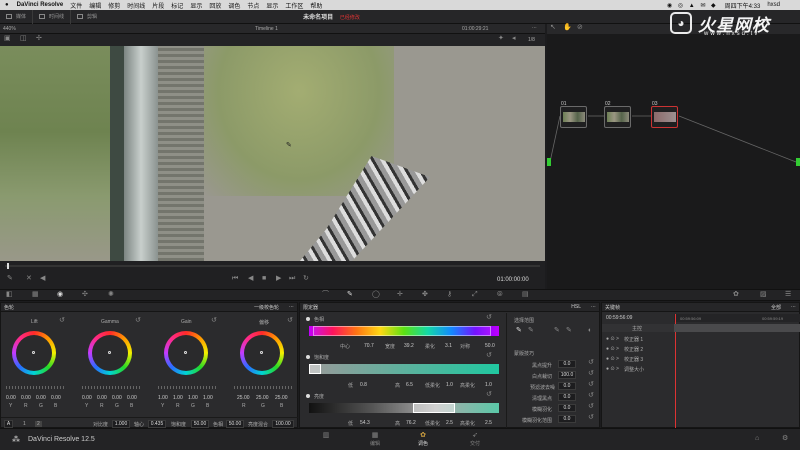  Describe the element at coordinates (326, 436) in the screenshot. I see `page-media: ▥` at that location.